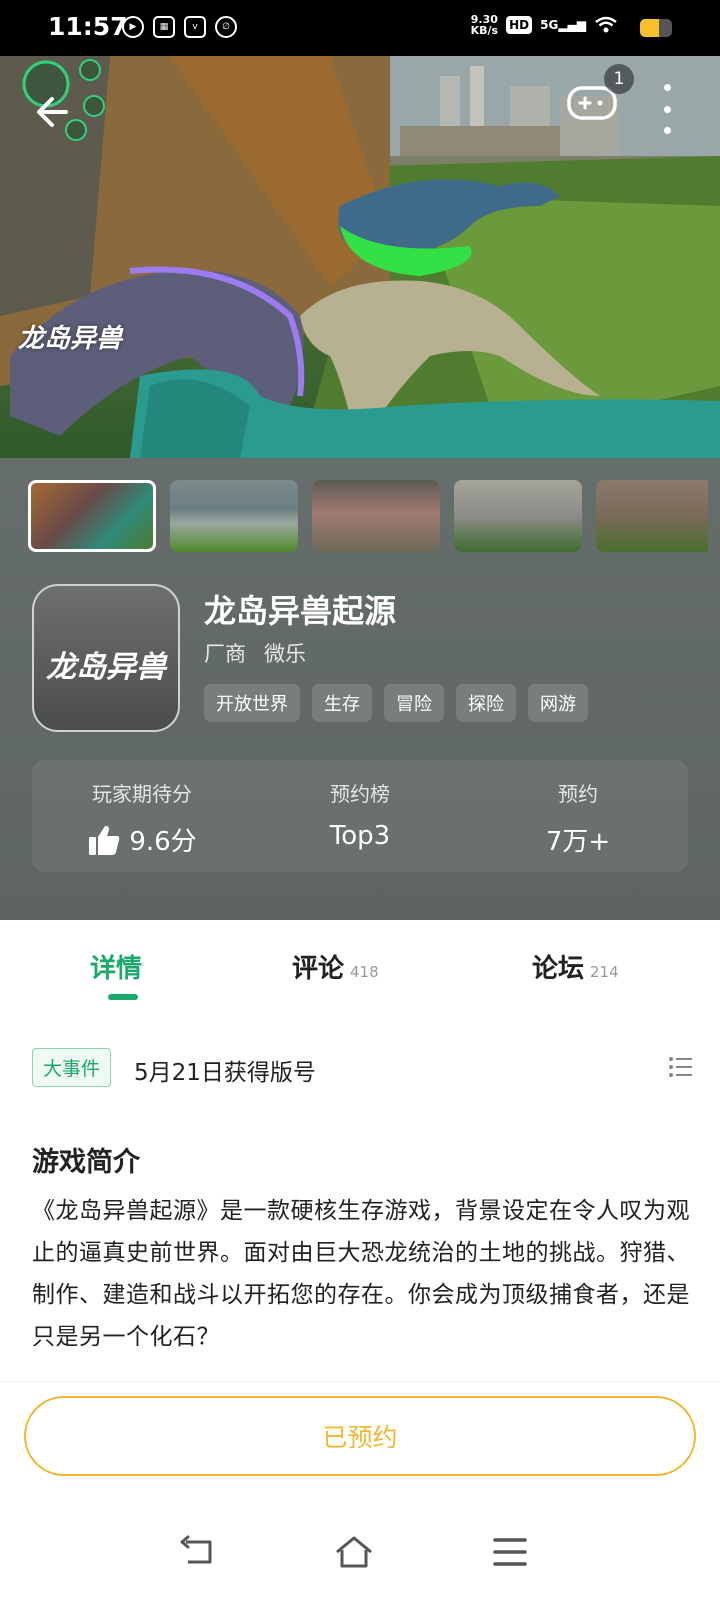  What do you see at coordinates (578, 842) in the screenshot?
I see `stat-reserve-value: 7万+` at bounding box center [578, 842].